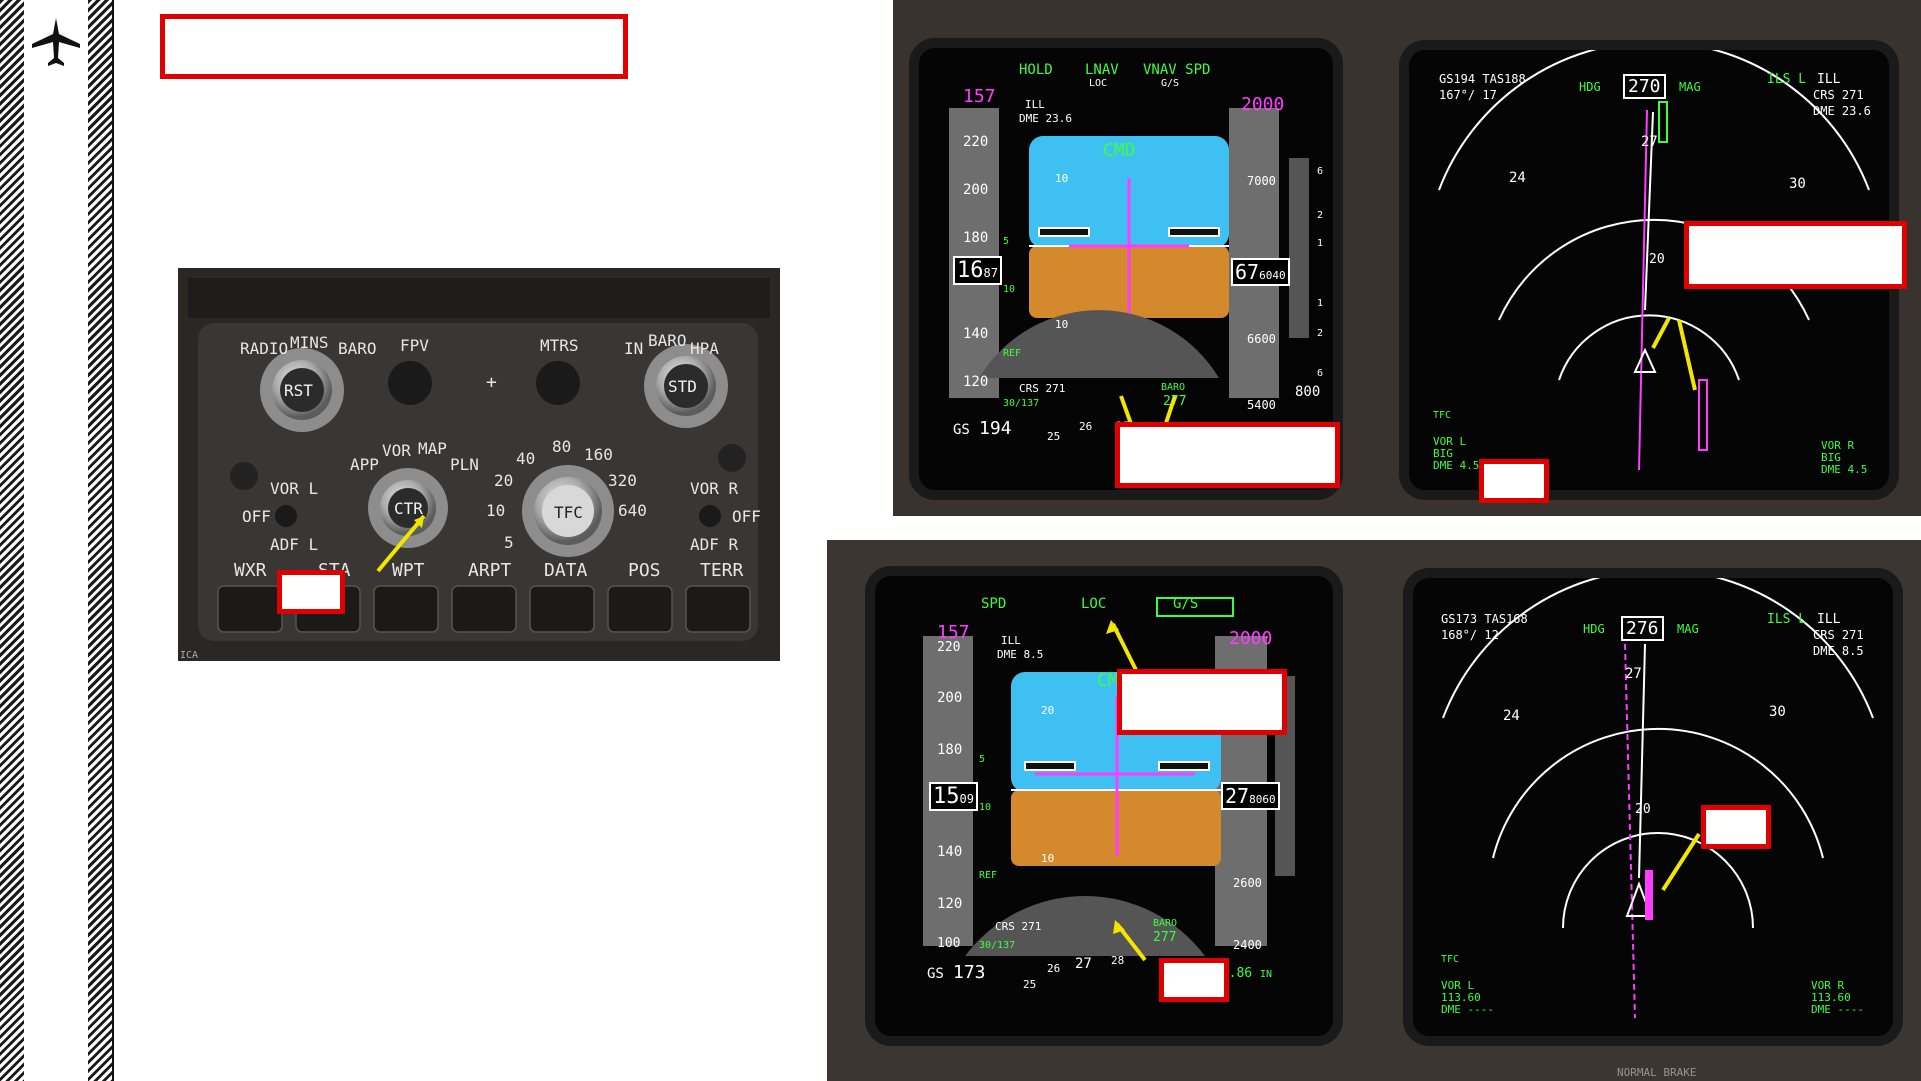 The image size is (1921, 1081). Describe the element at coordinates (298, 390) in the screenshot. I see `efis-label-rst: RST` at that location.